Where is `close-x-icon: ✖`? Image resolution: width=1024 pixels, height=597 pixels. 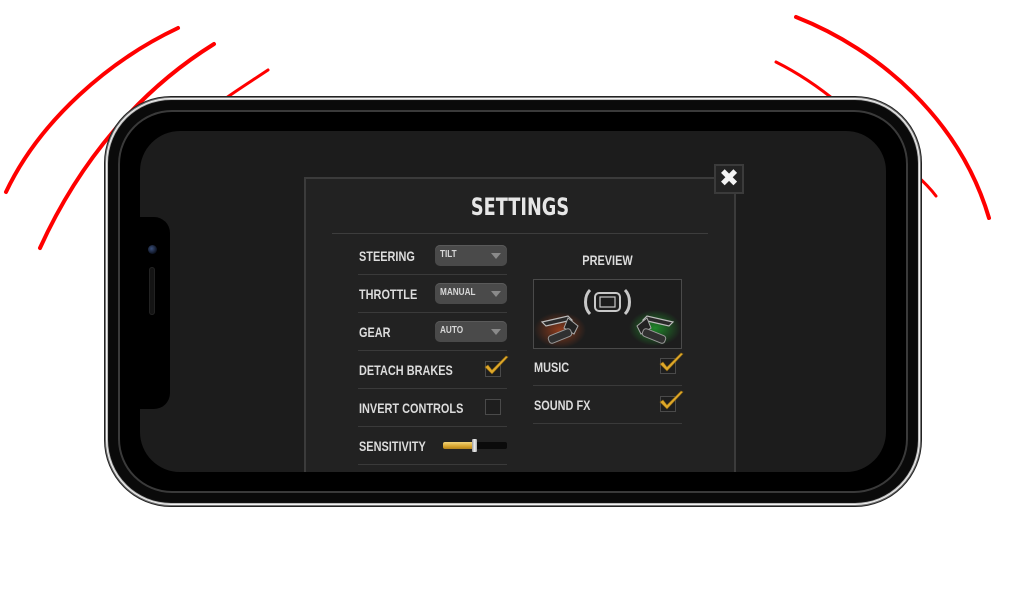 close-x-icon: ✖ is located at coordinates (729, 178).